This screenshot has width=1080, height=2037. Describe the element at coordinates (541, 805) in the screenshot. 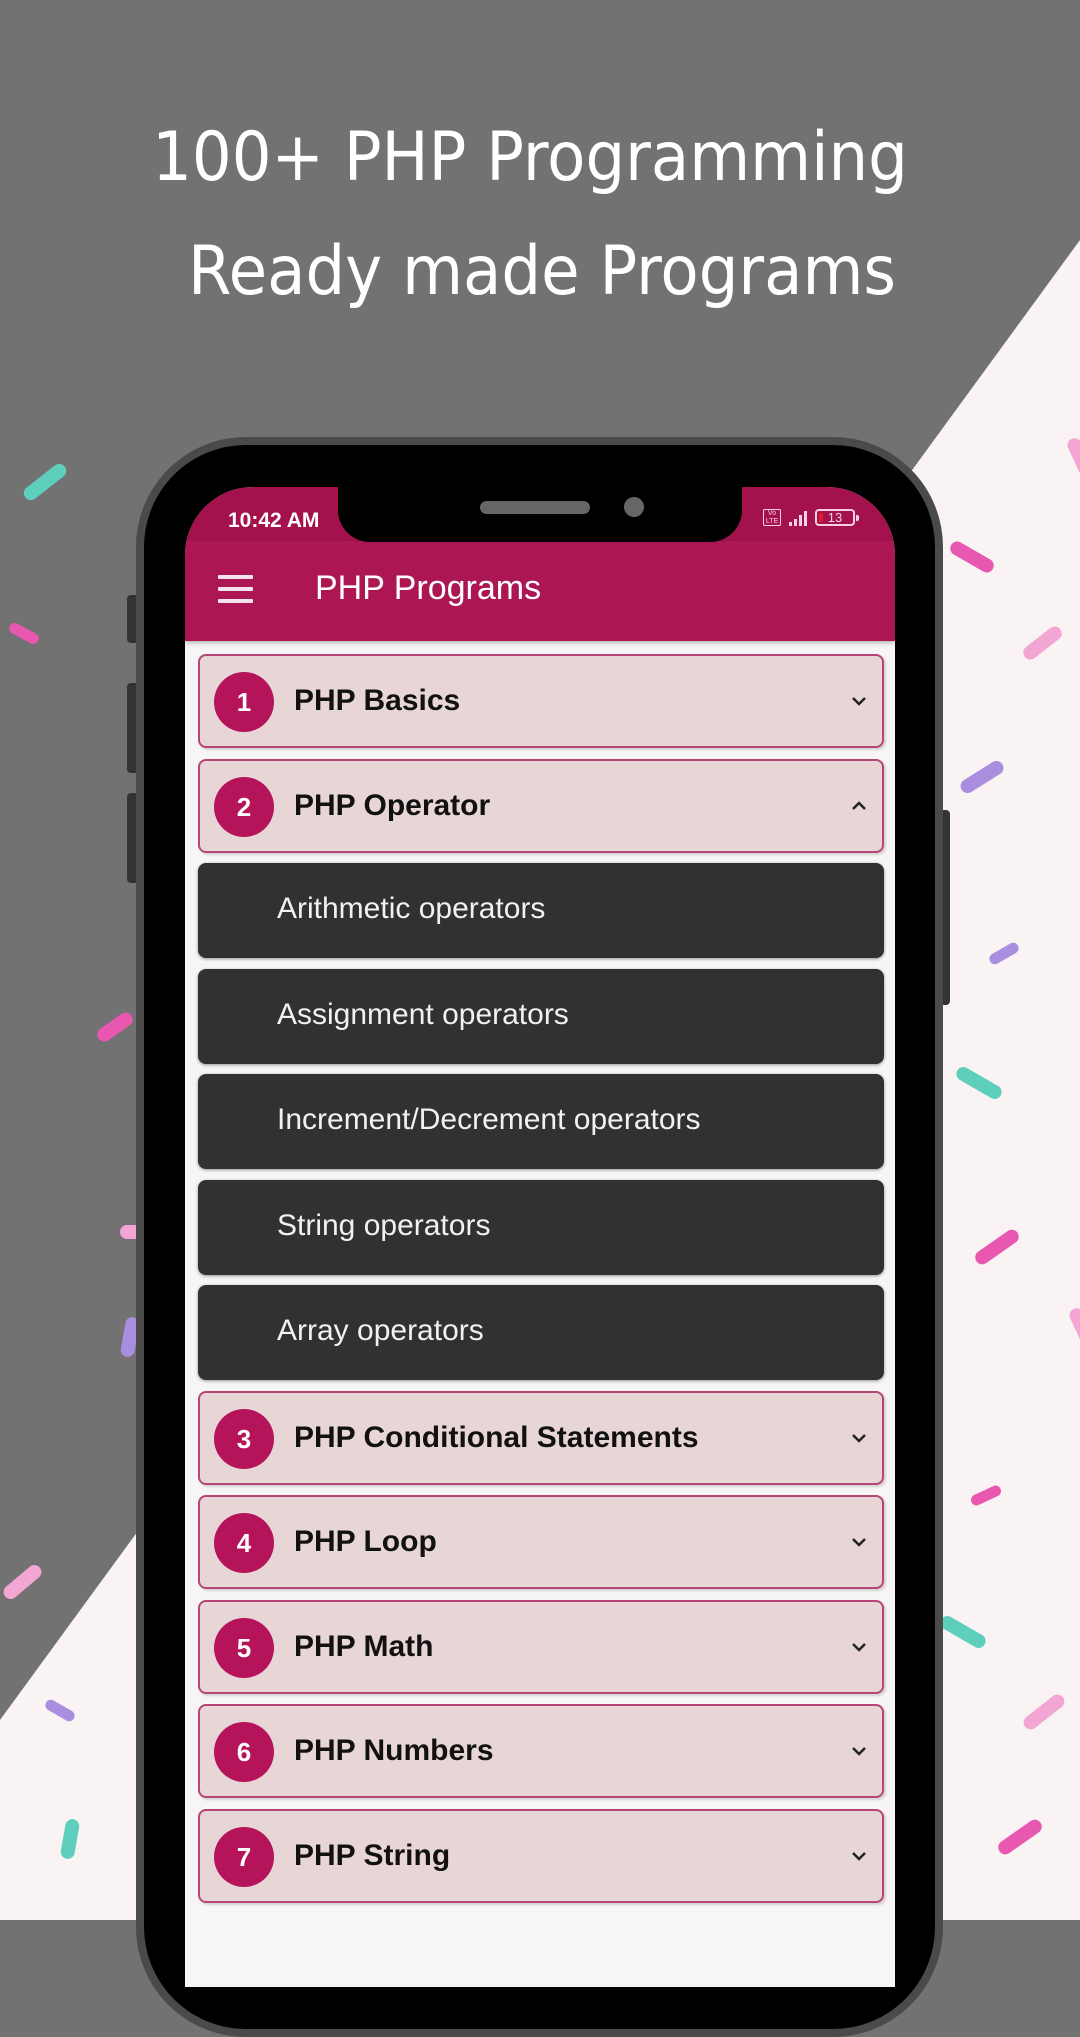

I see `category-item: 2 PHP Operator` at that location.